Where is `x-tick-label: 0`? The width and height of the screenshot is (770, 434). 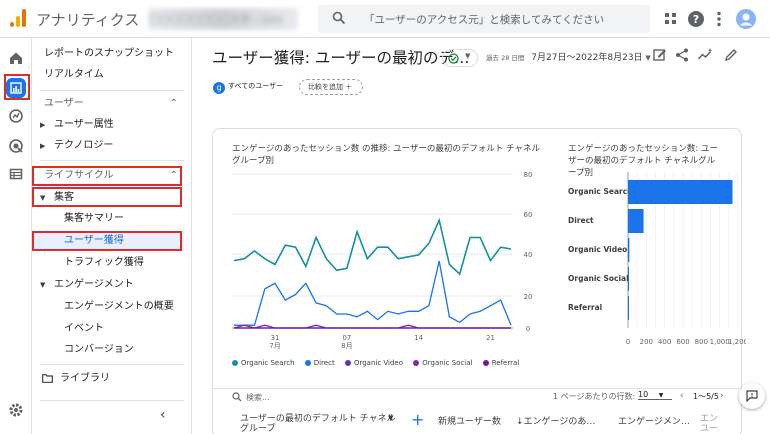
x-tick-label: 0 is located at coordinates (628, 342).